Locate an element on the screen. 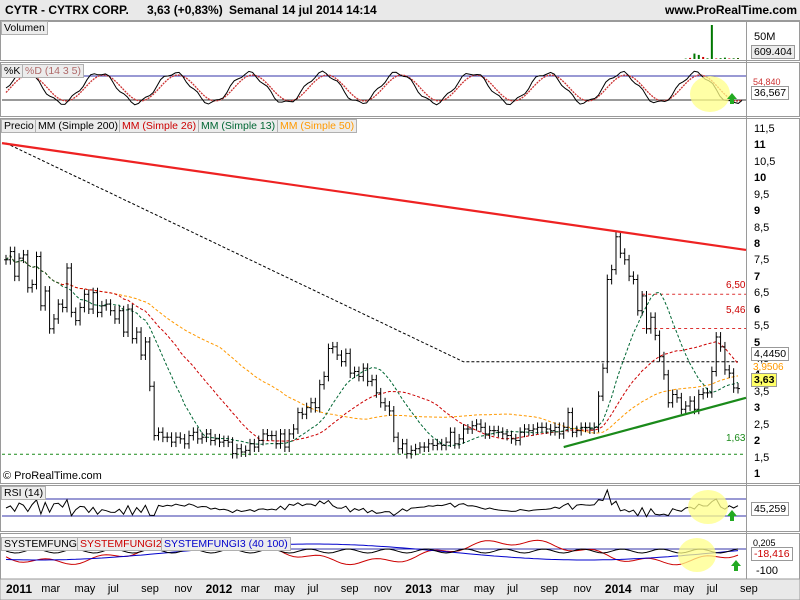 Image resolution: width=800 pixels, height=600 pixels. sf-red-value: -18,416 is located at coordinates (772, 554).